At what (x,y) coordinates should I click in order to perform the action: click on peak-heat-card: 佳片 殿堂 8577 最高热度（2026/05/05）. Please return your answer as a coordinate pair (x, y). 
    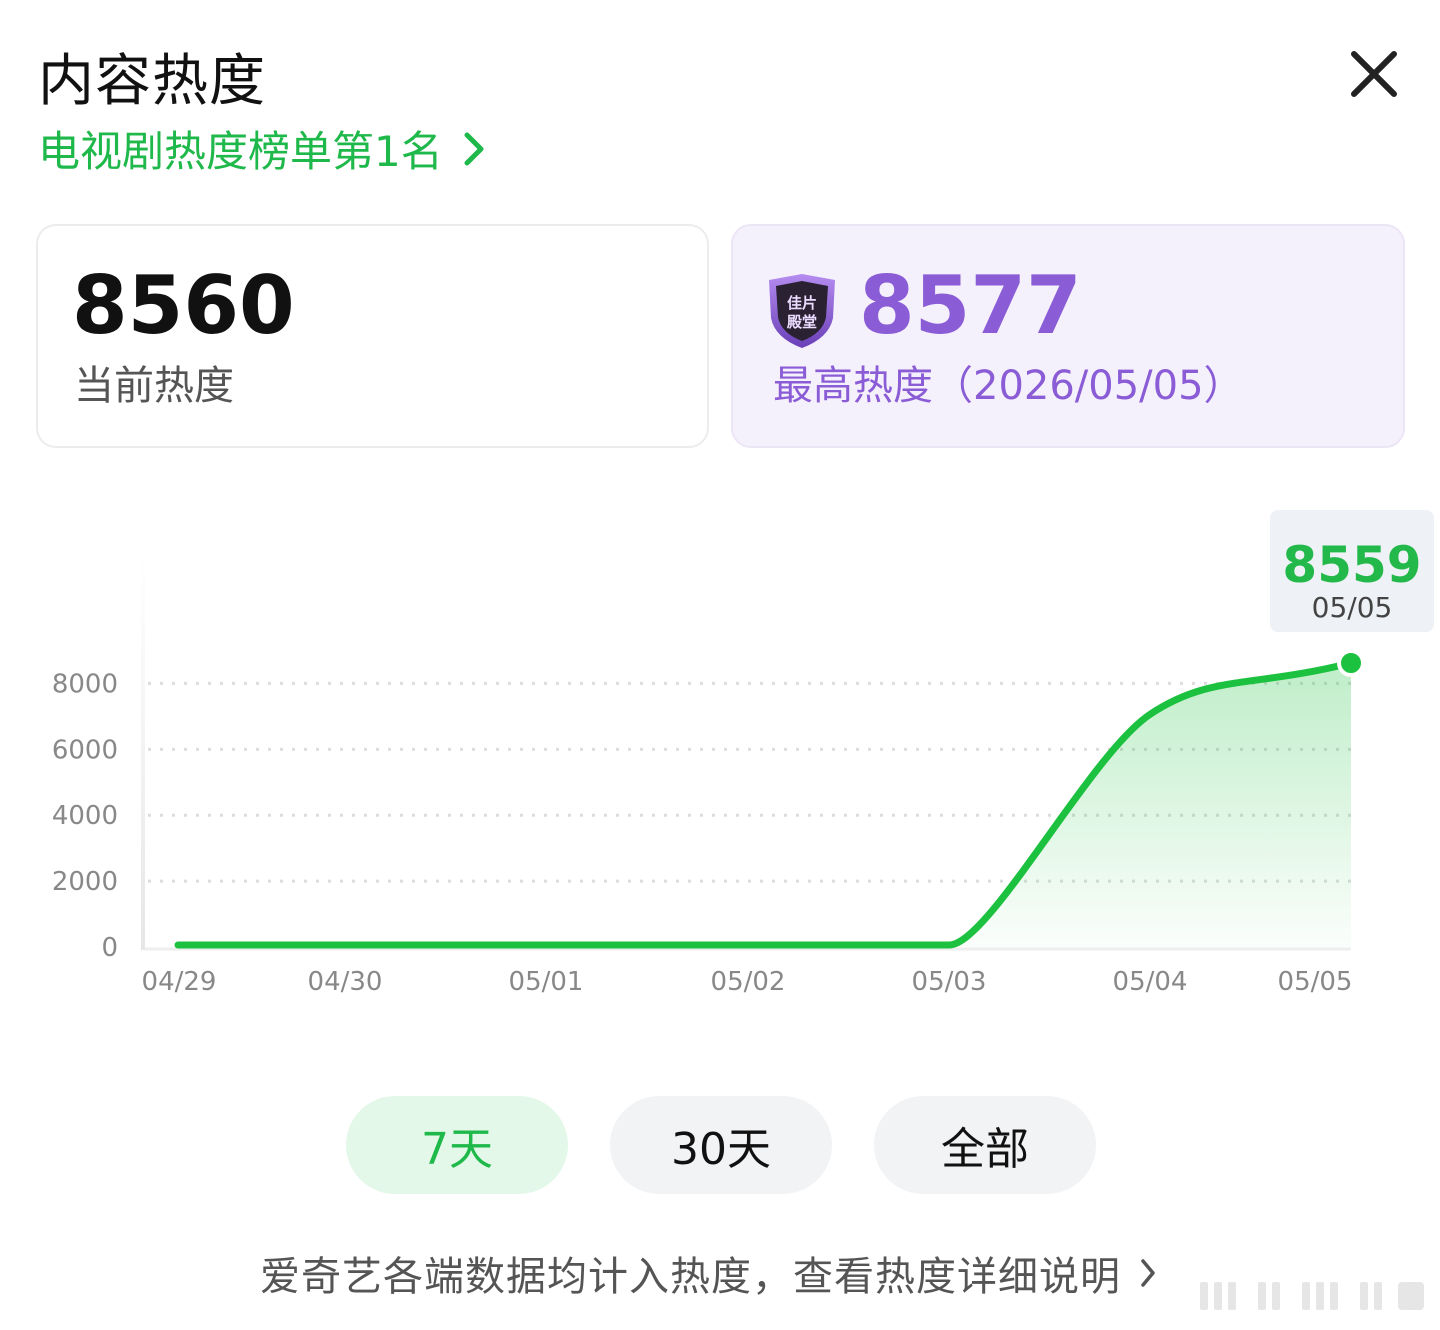
    Looking at the image, I should click on (1068, 336).